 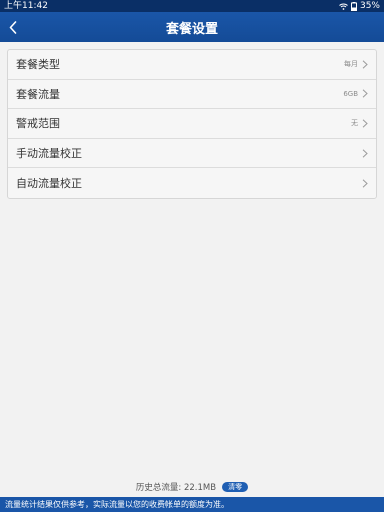 I want to click on history-total-text: 历史总流量: 22.1MB, so click(x=176, y=488).